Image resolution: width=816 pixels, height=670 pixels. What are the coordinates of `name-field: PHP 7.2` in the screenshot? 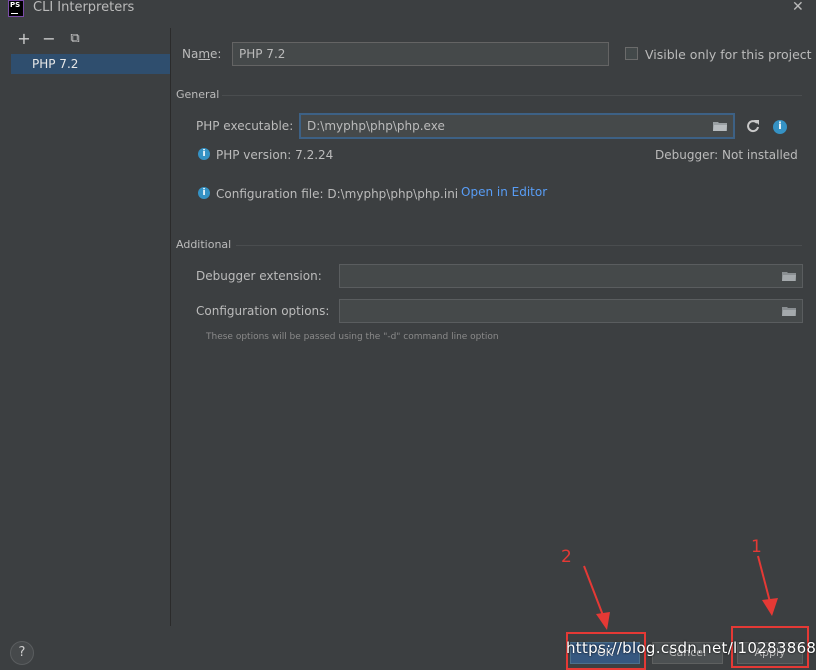 It's located at (420, 54).